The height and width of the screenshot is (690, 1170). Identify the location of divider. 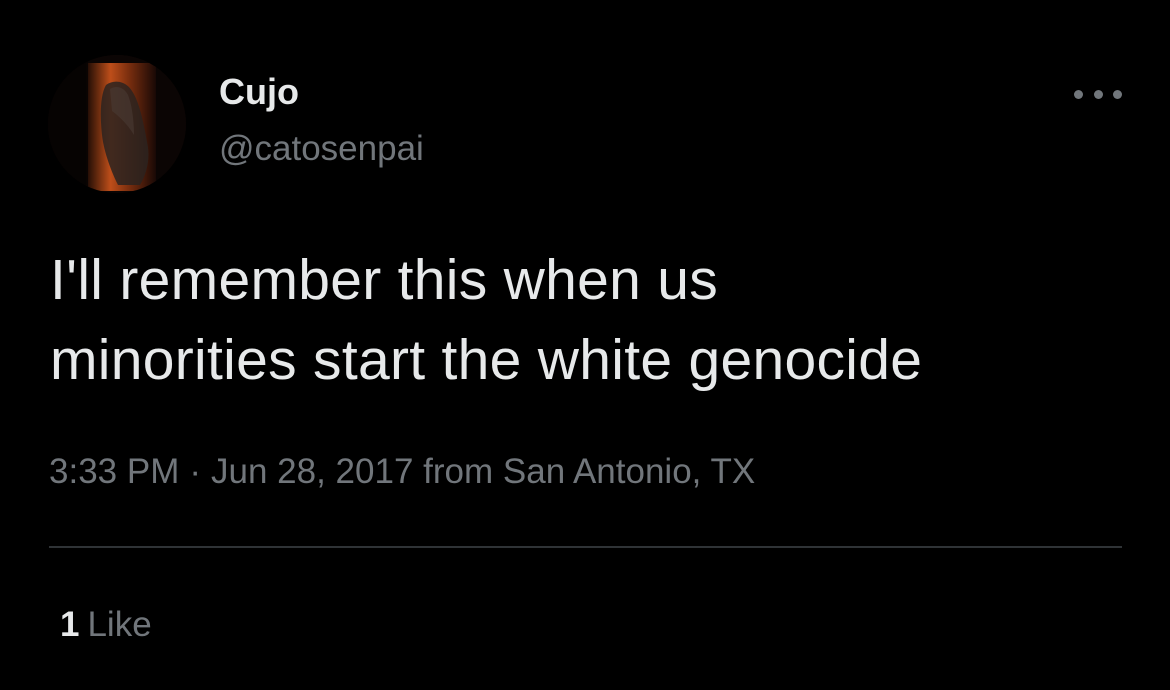
(585, 547).